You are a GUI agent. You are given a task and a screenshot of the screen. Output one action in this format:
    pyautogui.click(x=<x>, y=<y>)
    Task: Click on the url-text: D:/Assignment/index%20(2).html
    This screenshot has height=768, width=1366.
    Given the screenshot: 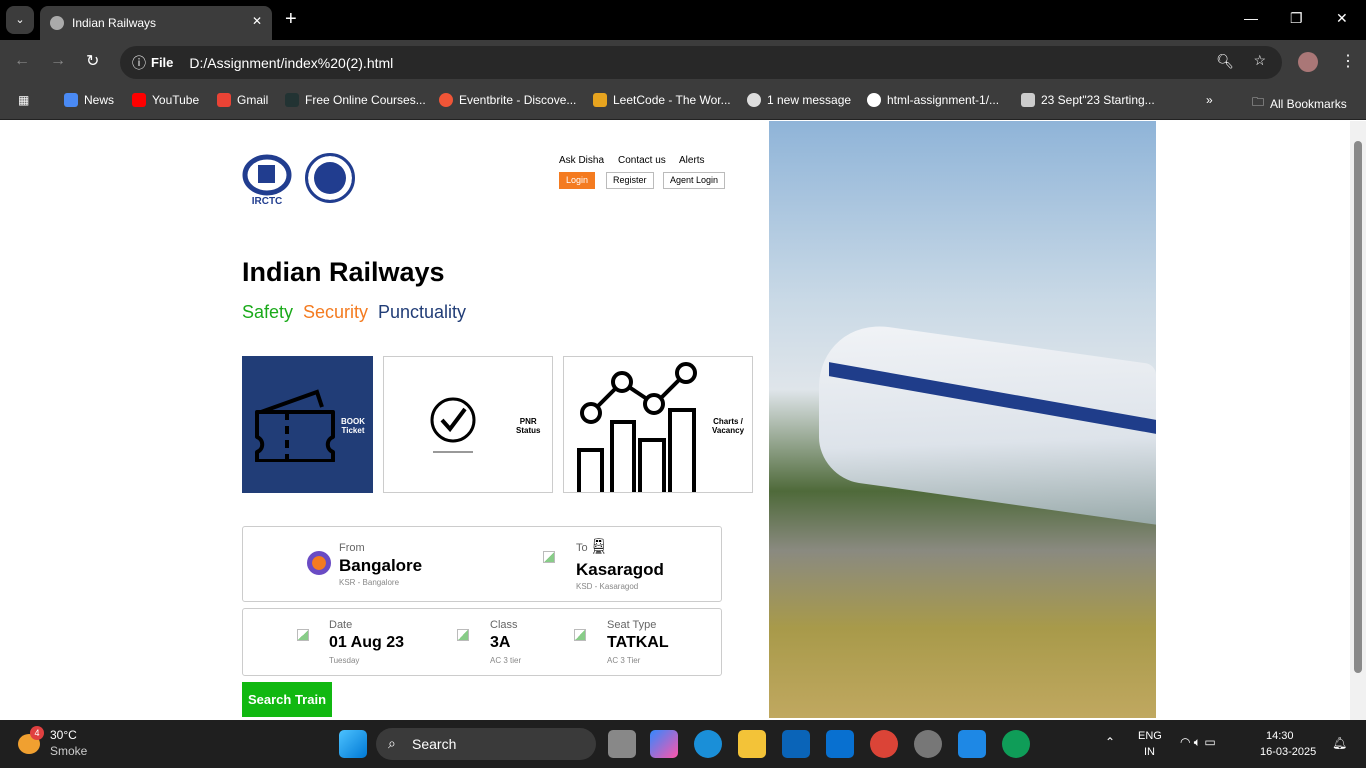 What is the action you would take?
    pyautogui.click(x=291, y=63)
    